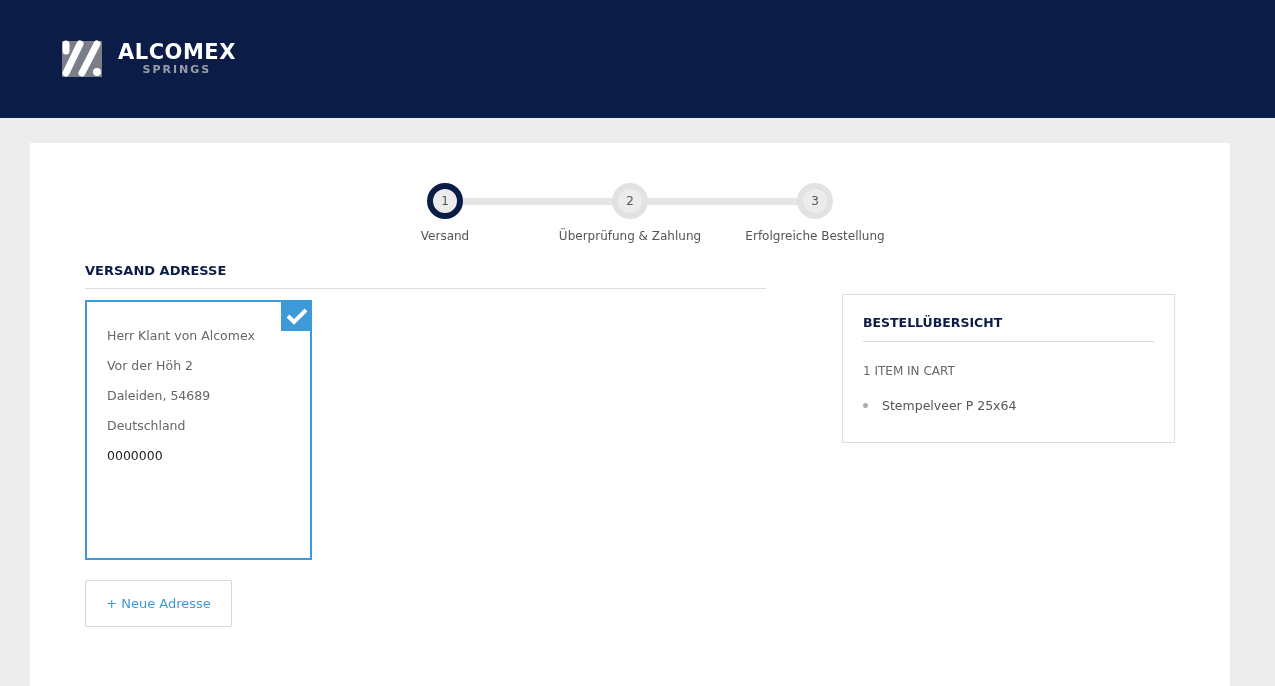 Image resolution: width=1275 pixels, height=686 pixels. I want to click on cart-item: Stempelveer P 25x64, so click(949, 405).